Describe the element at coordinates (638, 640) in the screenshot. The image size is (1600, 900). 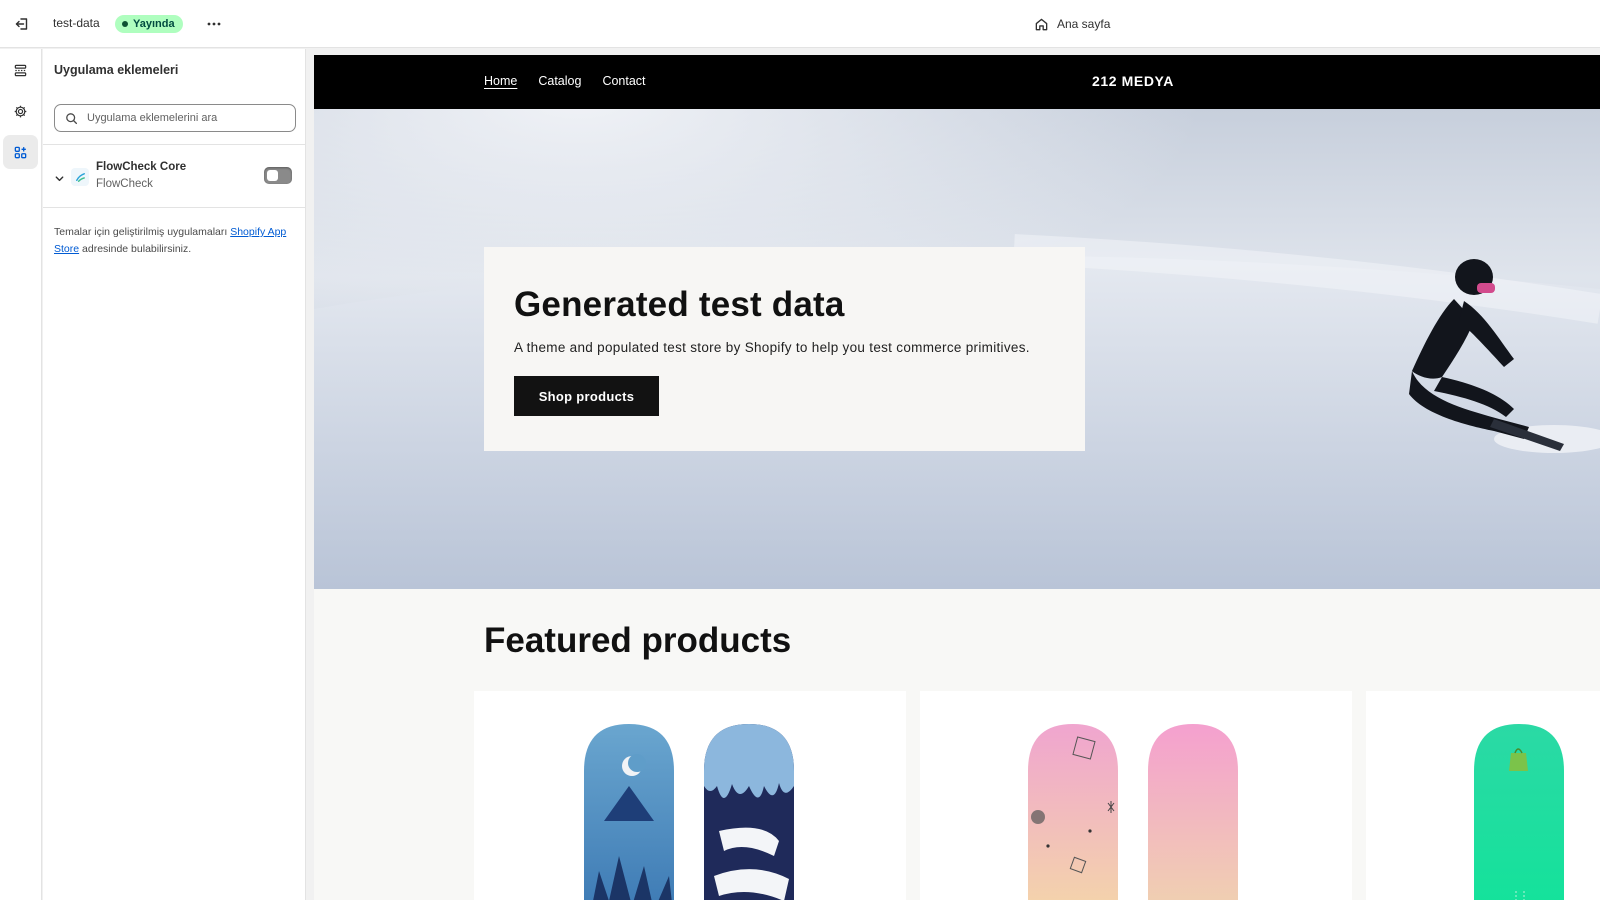
I see `featured-products-title: Featured products` at that location.